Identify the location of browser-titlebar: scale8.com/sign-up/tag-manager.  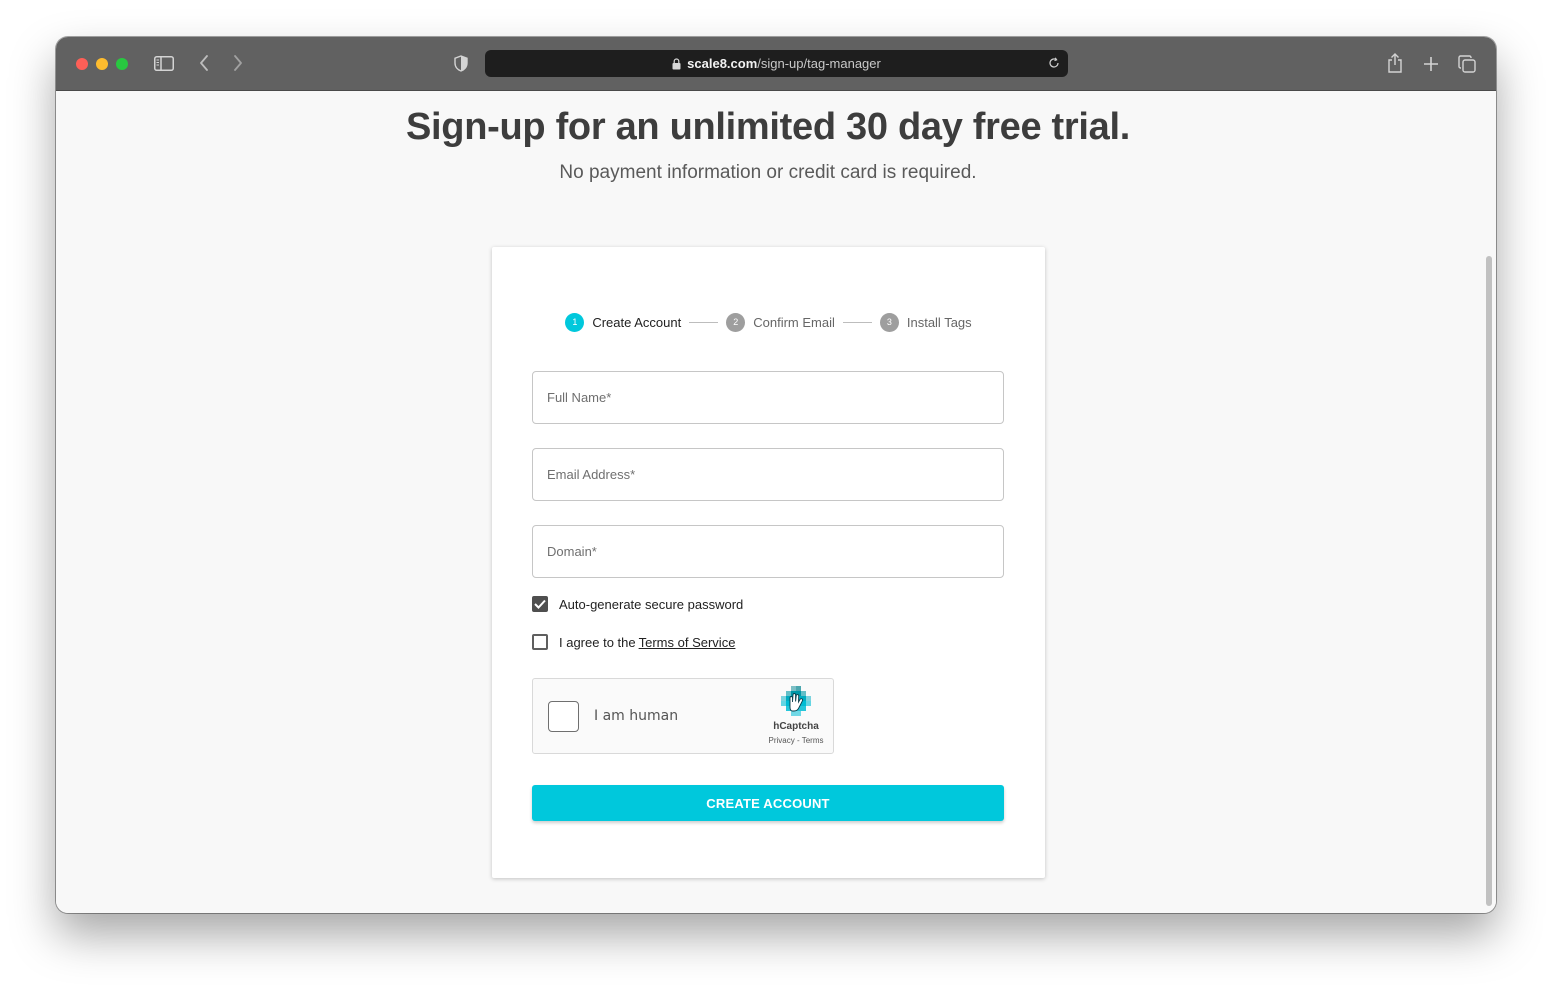
(776, 64).